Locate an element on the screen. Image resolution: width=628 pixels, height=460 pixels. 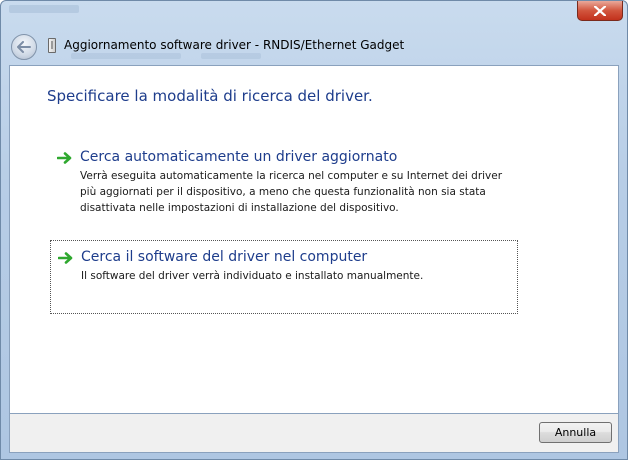
close-button is located at coordinates (600, 11).